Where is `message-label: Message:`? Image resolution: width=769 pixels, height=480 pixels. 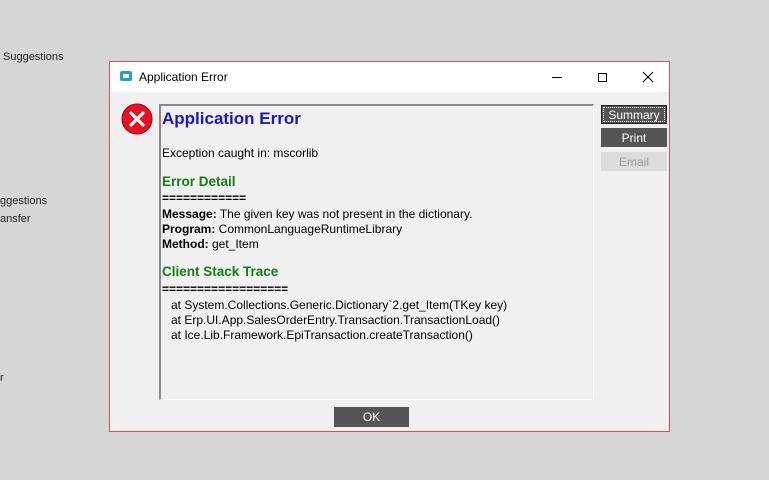 message-label: Message: is located at coordinates (189, 214).